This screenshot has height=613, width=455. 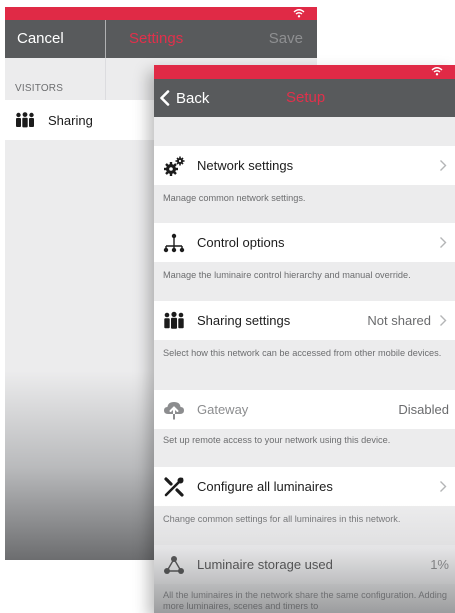 What do you see at coordinates (241, 242) in the screenshot?
I see `row-label: Control options` at bounding box center [241, 242].